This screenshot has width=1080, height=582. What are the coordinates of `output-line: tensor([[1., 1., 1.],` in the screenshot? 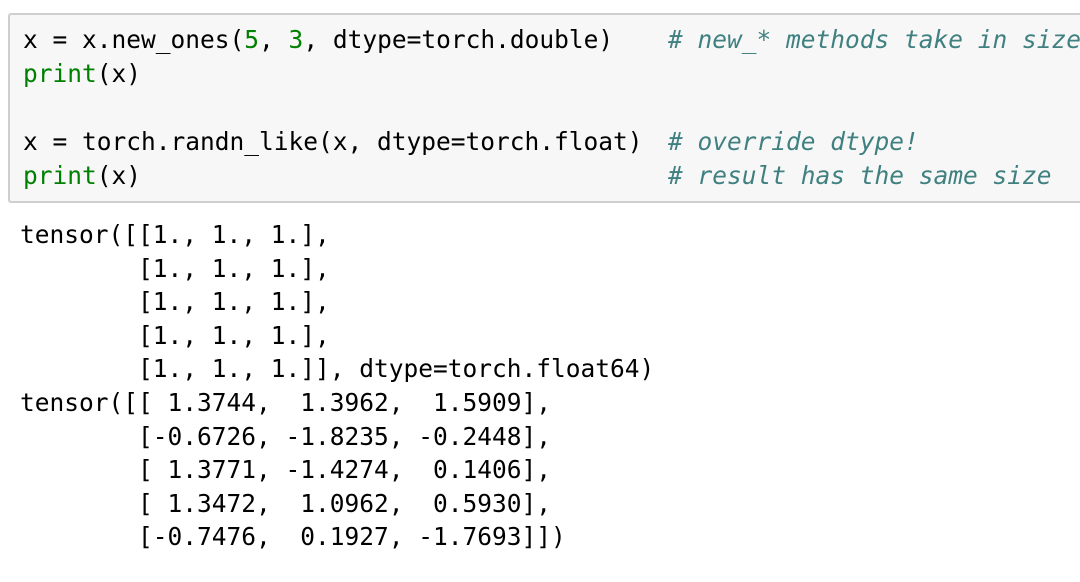 It's located at (175, 234).